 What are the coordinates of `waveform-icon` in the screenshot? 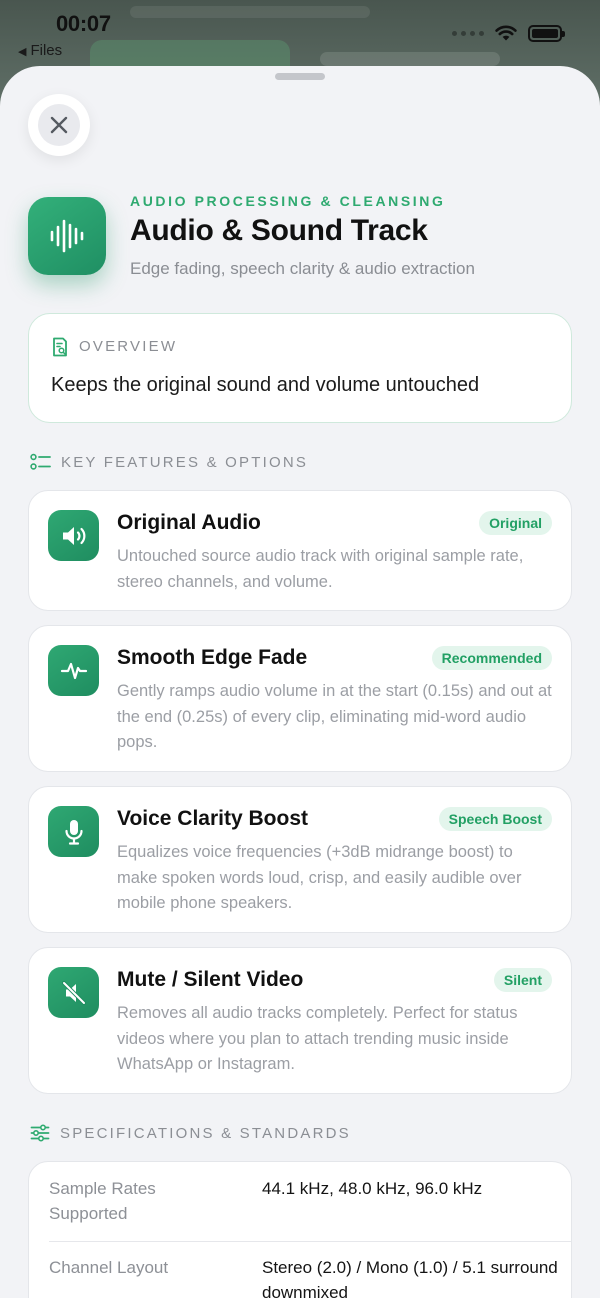 It's located at (67, 236).